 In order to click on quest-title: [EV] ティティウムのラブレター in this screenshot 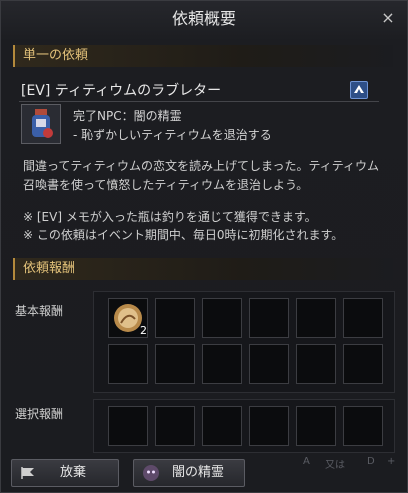, I will do `click(121, 91)`.